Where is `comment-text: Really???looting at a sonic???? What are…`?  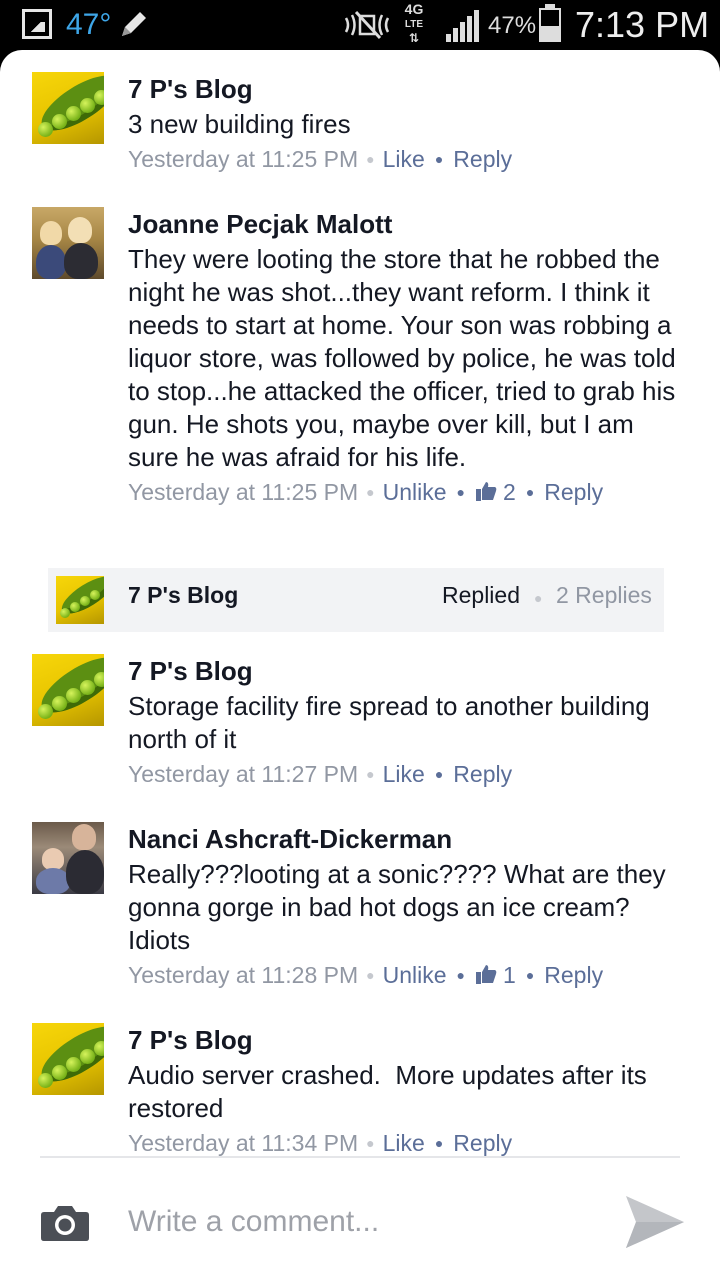 comment-text: Really???looting at a sonic???? What are… is located at coordinates (400, 907).